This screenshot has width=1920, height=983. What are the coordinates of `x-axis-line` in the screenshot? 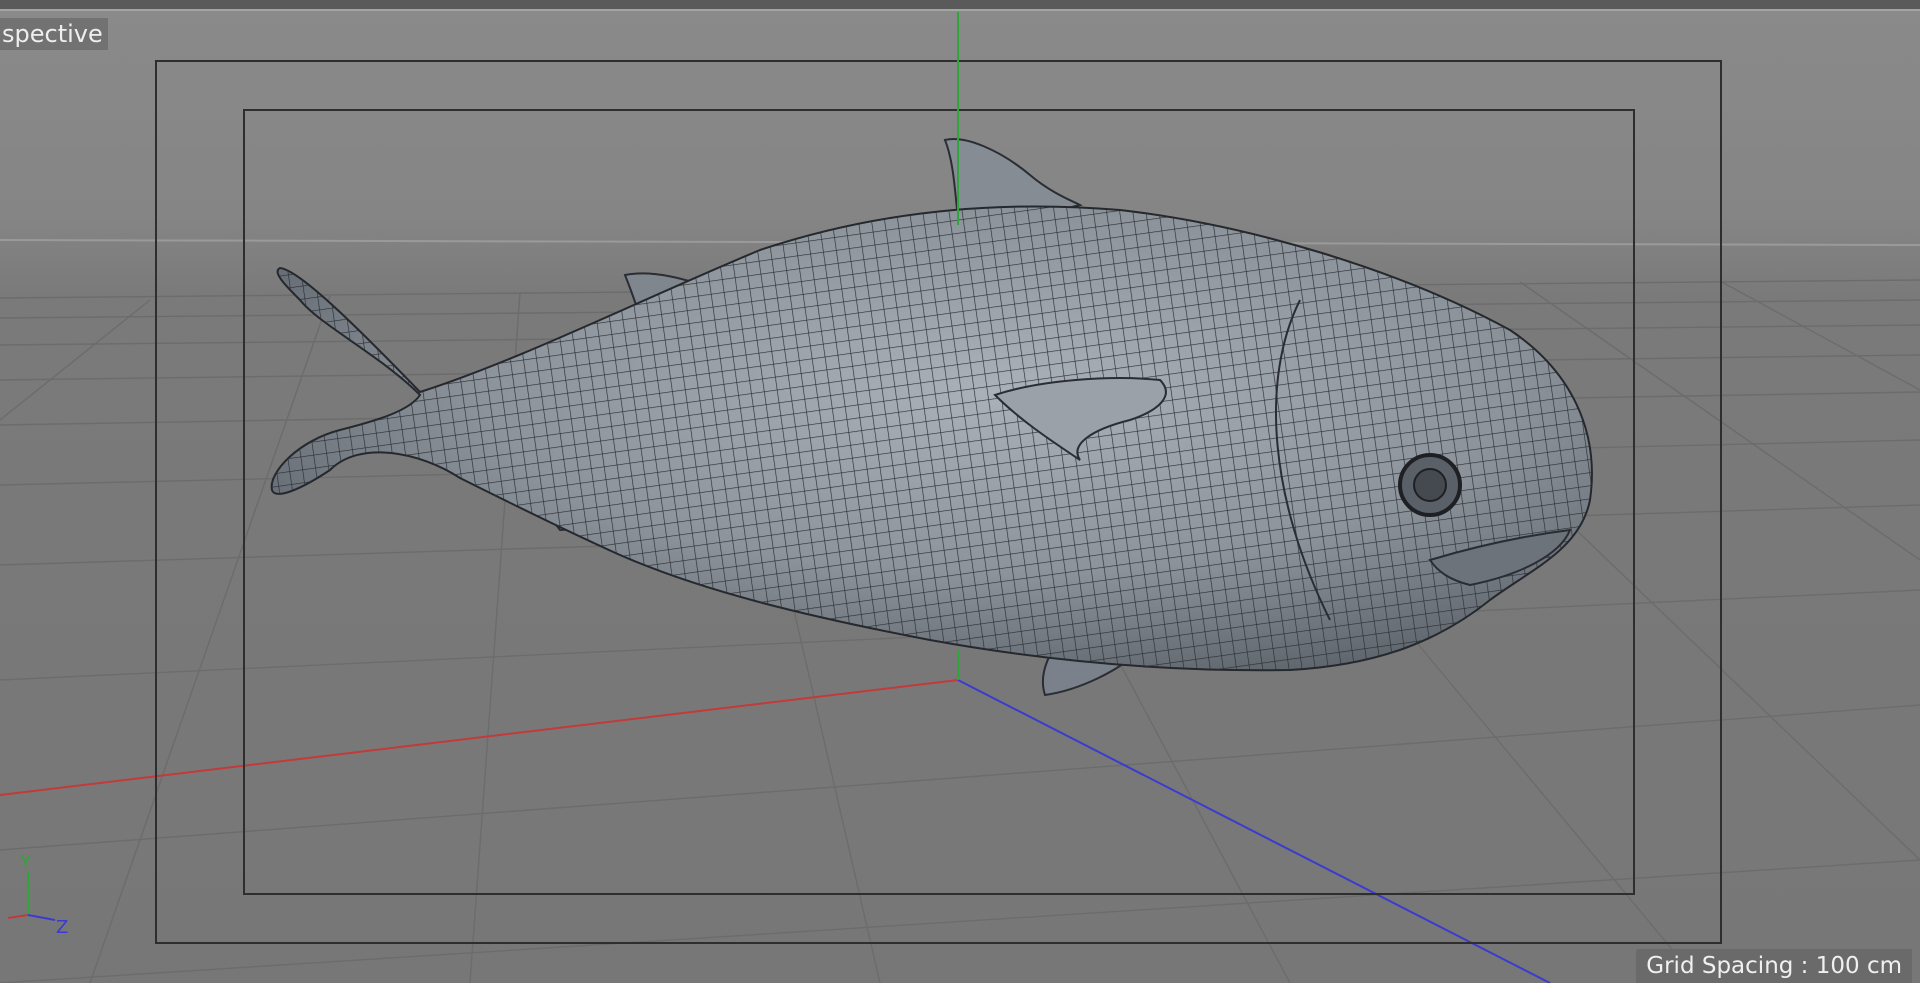 It's located at (479, 737).